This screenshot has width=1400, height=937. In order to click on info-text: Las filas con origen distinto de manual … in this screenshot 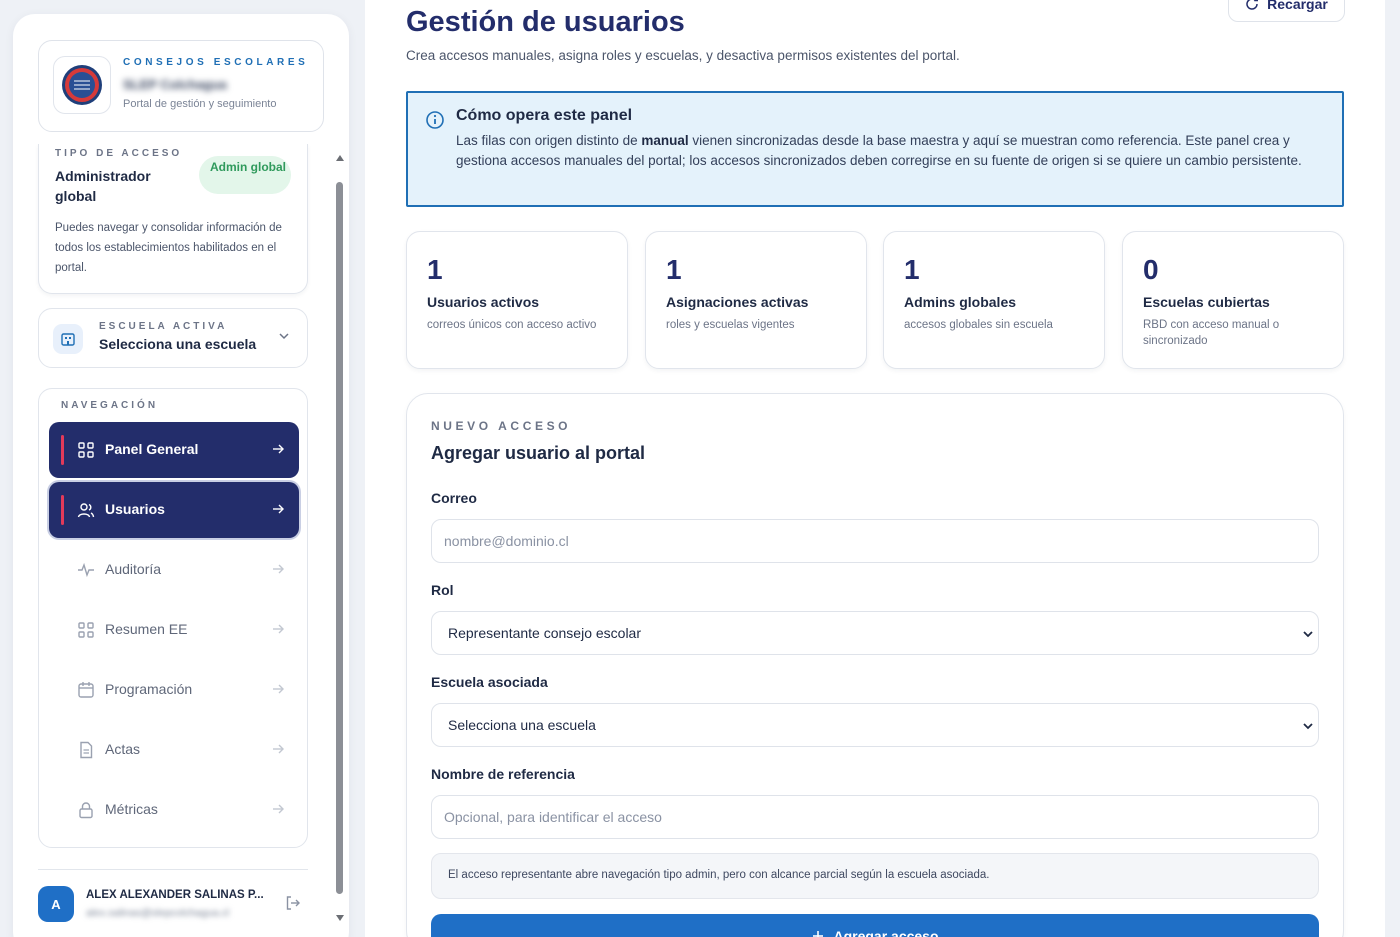, I will do `click(879, 150)`.